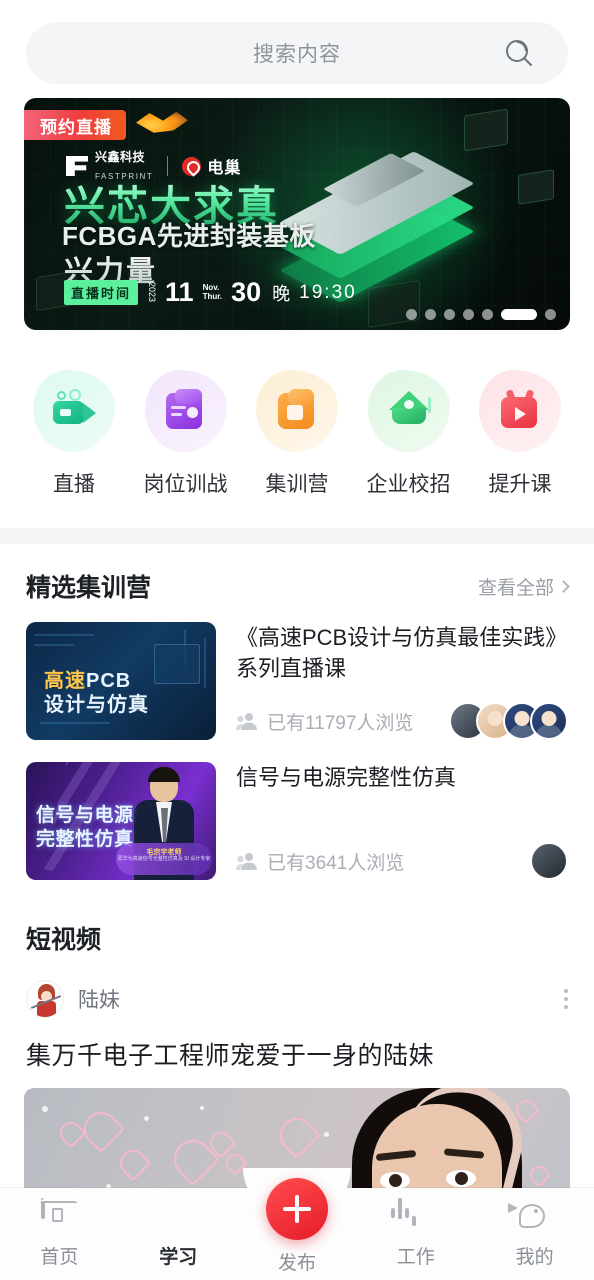 The height and width of the screenshot is (1280, 594). What do you see at coordinates (415, 1257) in the screenshot?
I see `nav-label: 工作` at bounding box center [415, 1257].